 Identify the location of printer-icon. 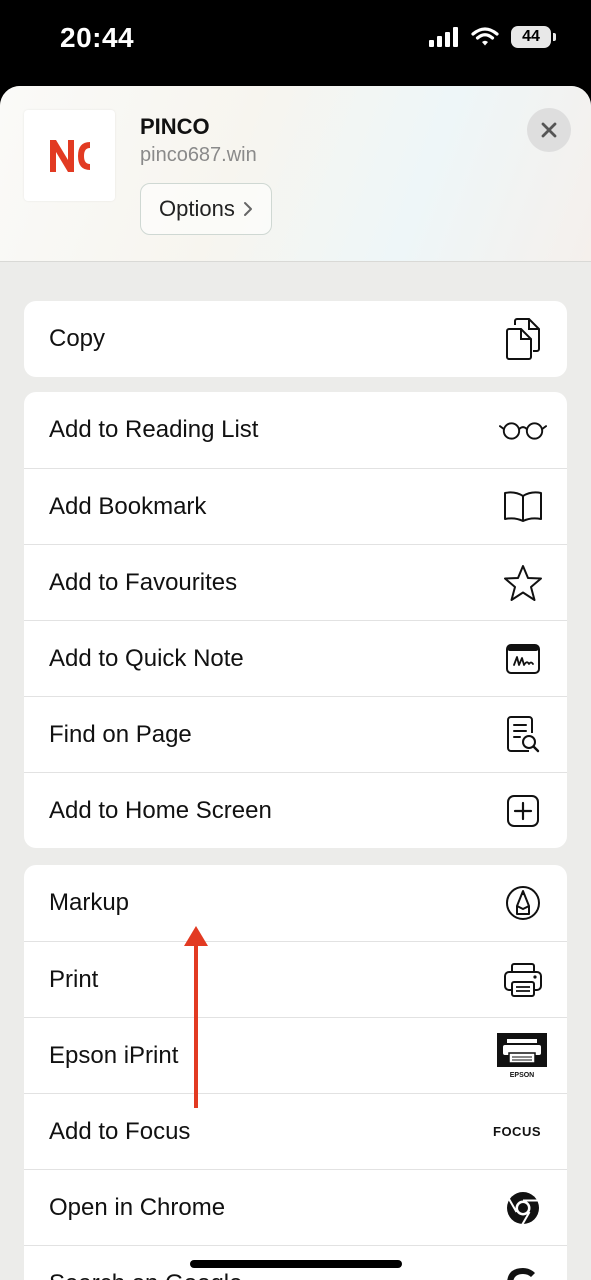
(523, 980).